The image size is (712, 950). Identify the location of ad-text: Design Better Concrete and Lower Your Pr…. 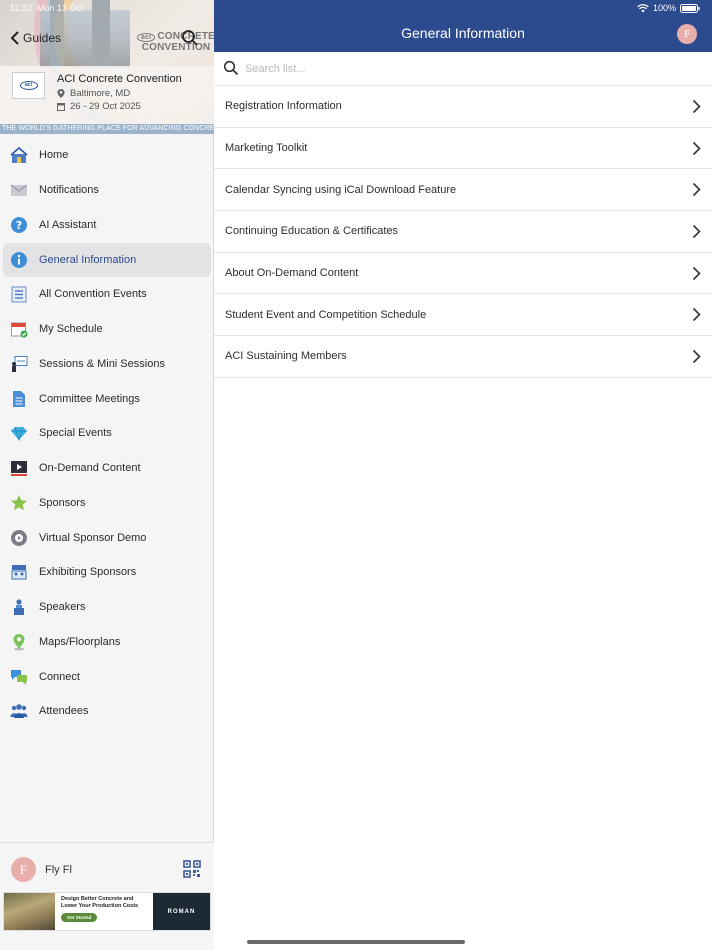
(104, 911).